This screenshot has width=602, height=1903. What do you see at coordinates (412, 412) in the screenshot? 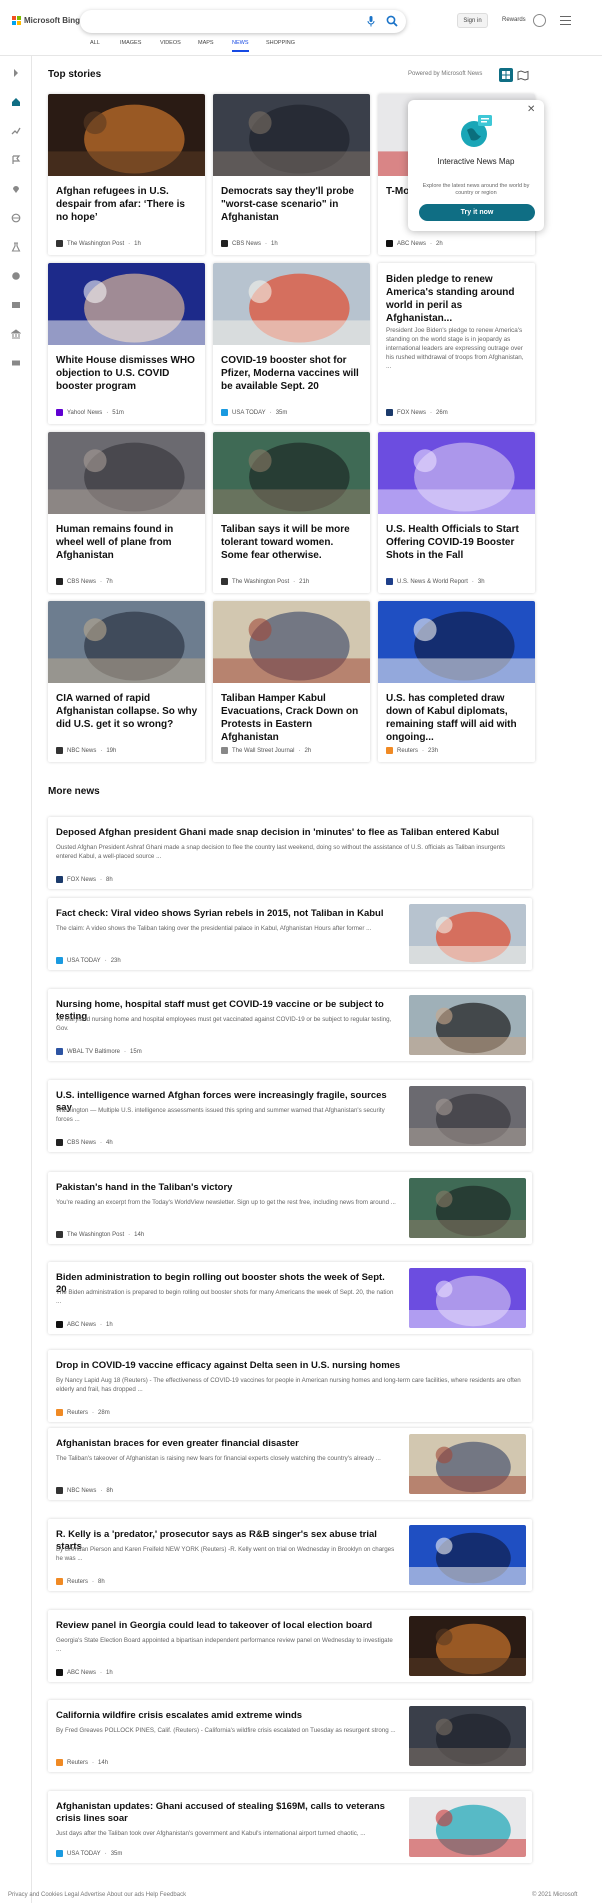
I see `source-name: FOX News` at bounding box center [412, 412].